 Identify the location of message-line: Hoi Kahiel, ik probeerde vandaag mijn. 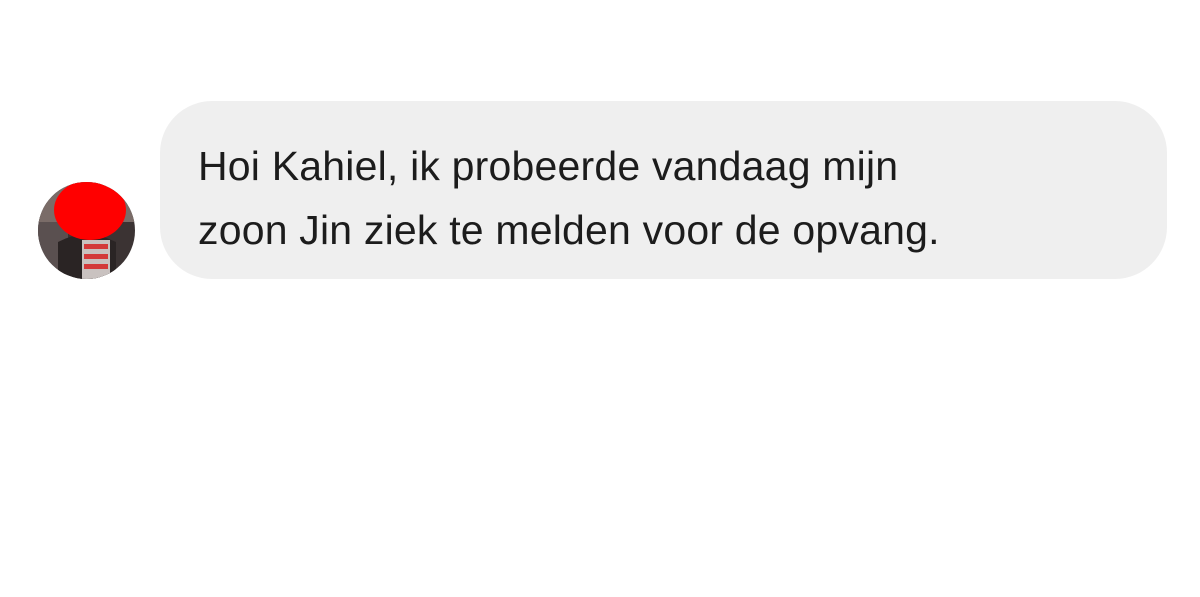
(548, 166).